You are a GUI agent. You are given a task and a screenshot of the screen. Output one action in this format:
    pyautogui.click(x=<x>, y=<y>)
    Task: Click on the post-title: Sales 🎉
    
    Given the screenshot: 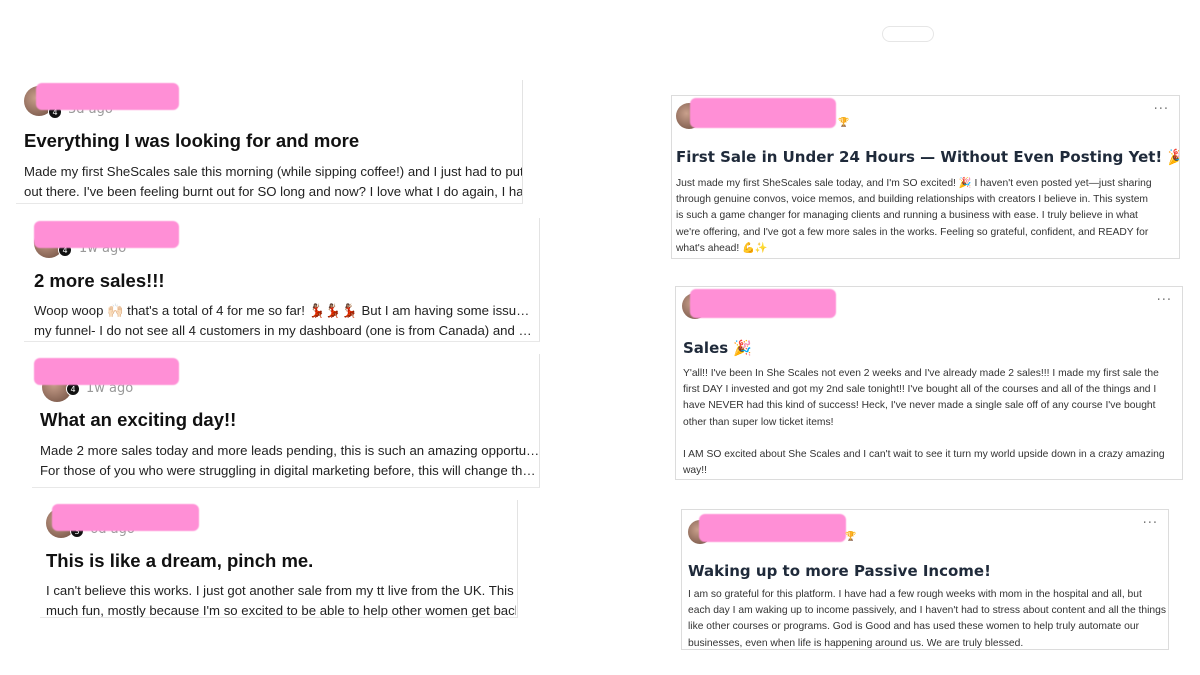 What is the action you would take?
    pyautogui.click(x=717, y=348)
    